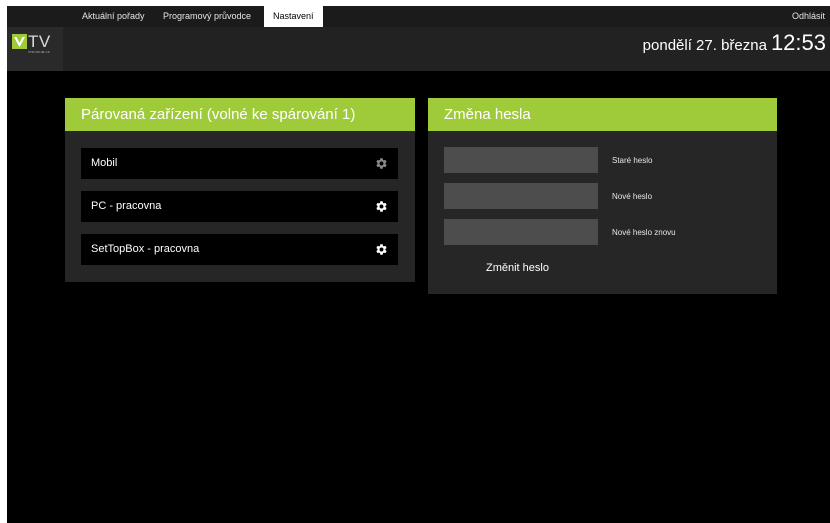 The height and width of the screenshot is (523, 830). What do you see at coordinates (19, 41) in the screenshot?
I see `checkmark-v-icon` at bounding box center [19, 41].